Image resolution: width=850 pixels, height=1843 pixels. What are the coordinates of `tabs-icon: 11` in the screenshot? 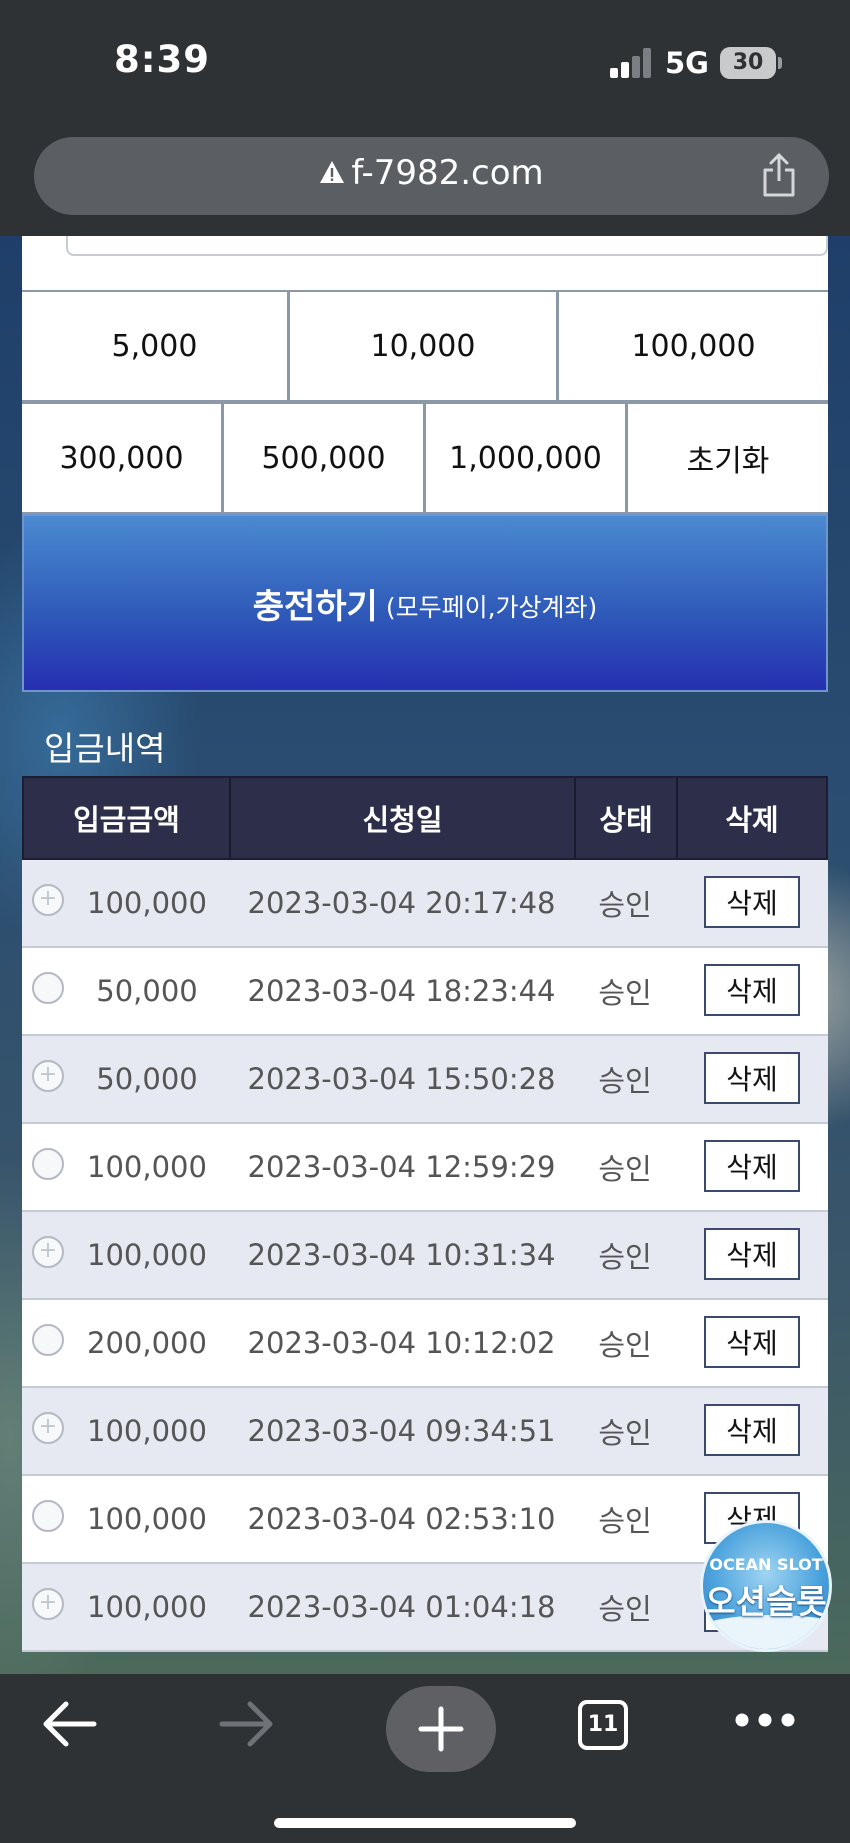 It's located at (603, 1725).